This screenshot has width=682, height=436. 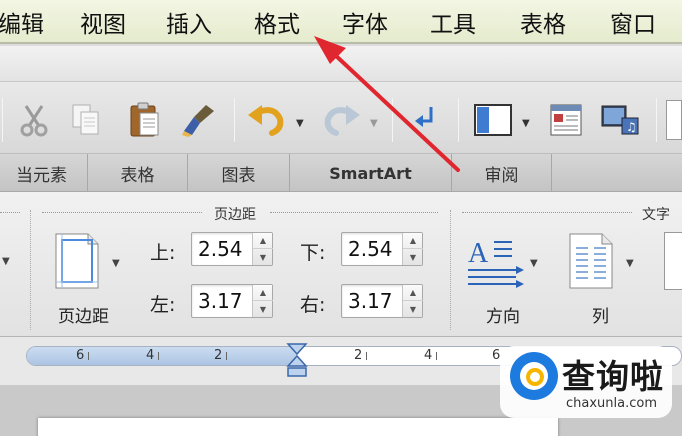 I want to click on menu-view: 视图, so click(x=103, y=22).